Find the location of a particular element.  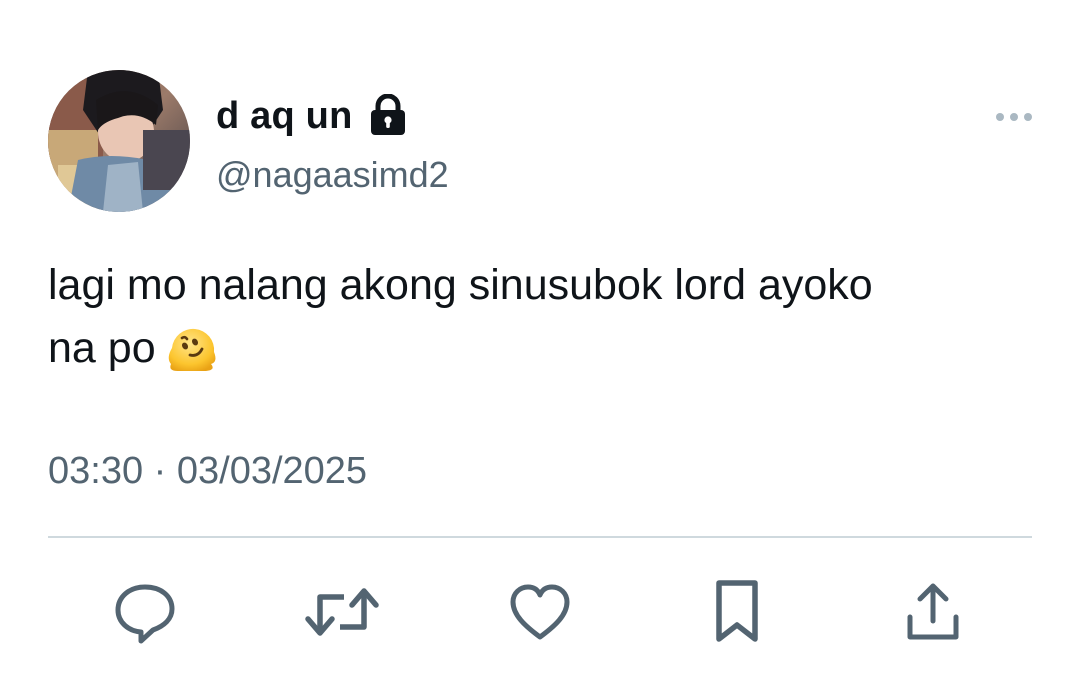

author-handle: @nagaasimd2 is located at coordinates (332, 175).